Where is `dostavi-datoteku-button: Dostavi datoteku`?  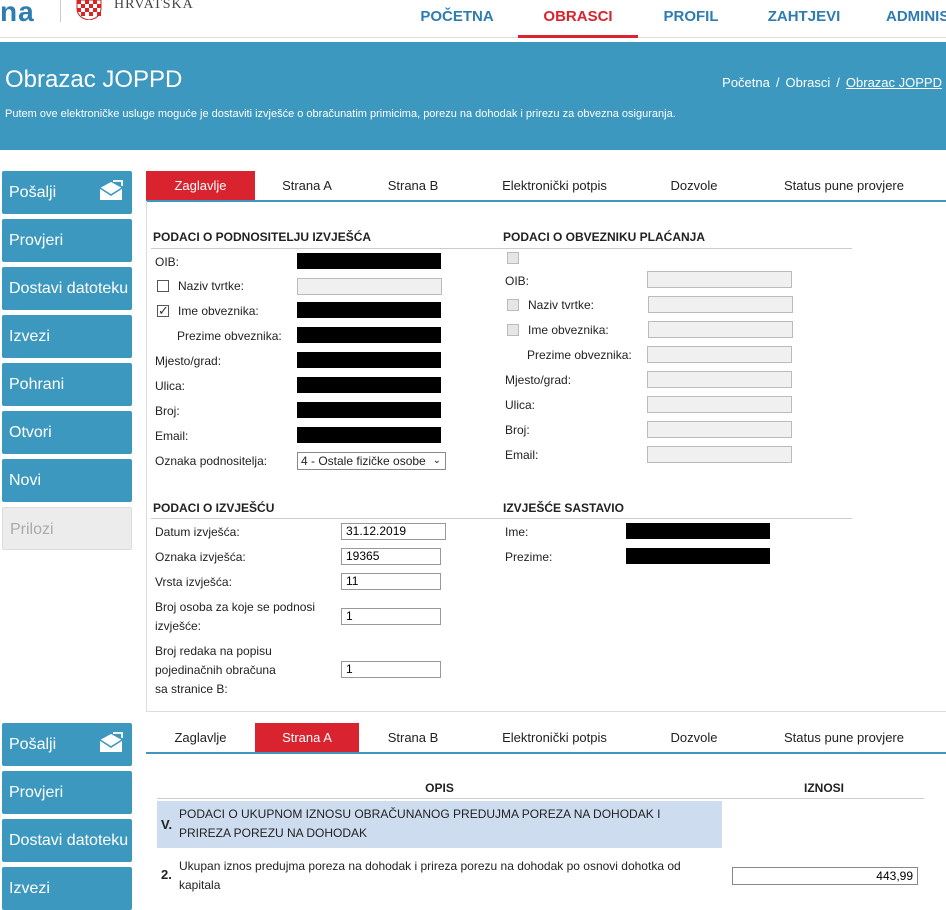
dostavi-datoteku-button: Dostavi datoteku is located at coordinates (67, 288).